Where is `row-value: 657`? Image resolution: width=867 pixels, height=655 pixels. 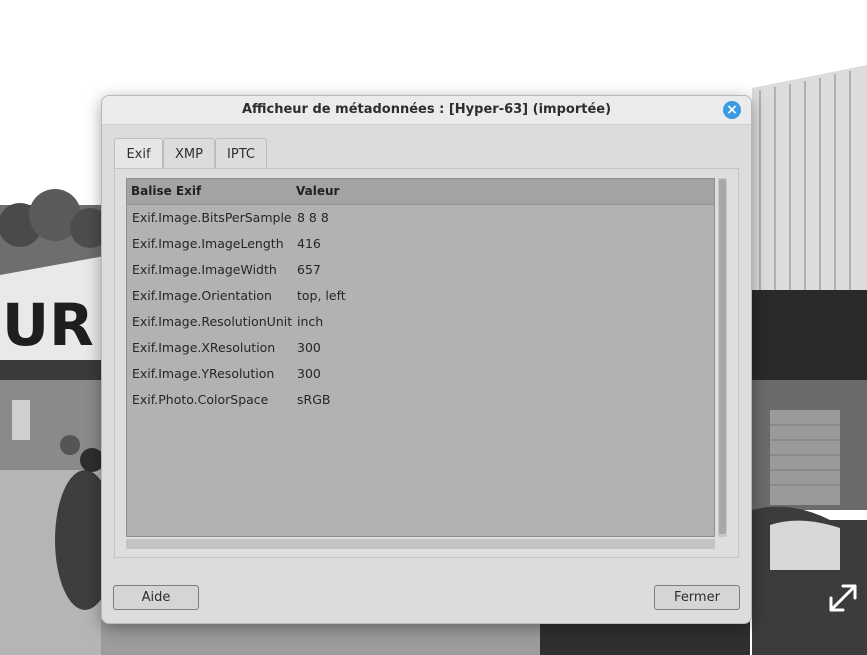 row-value: 657 is located at coordinates (309, 269).